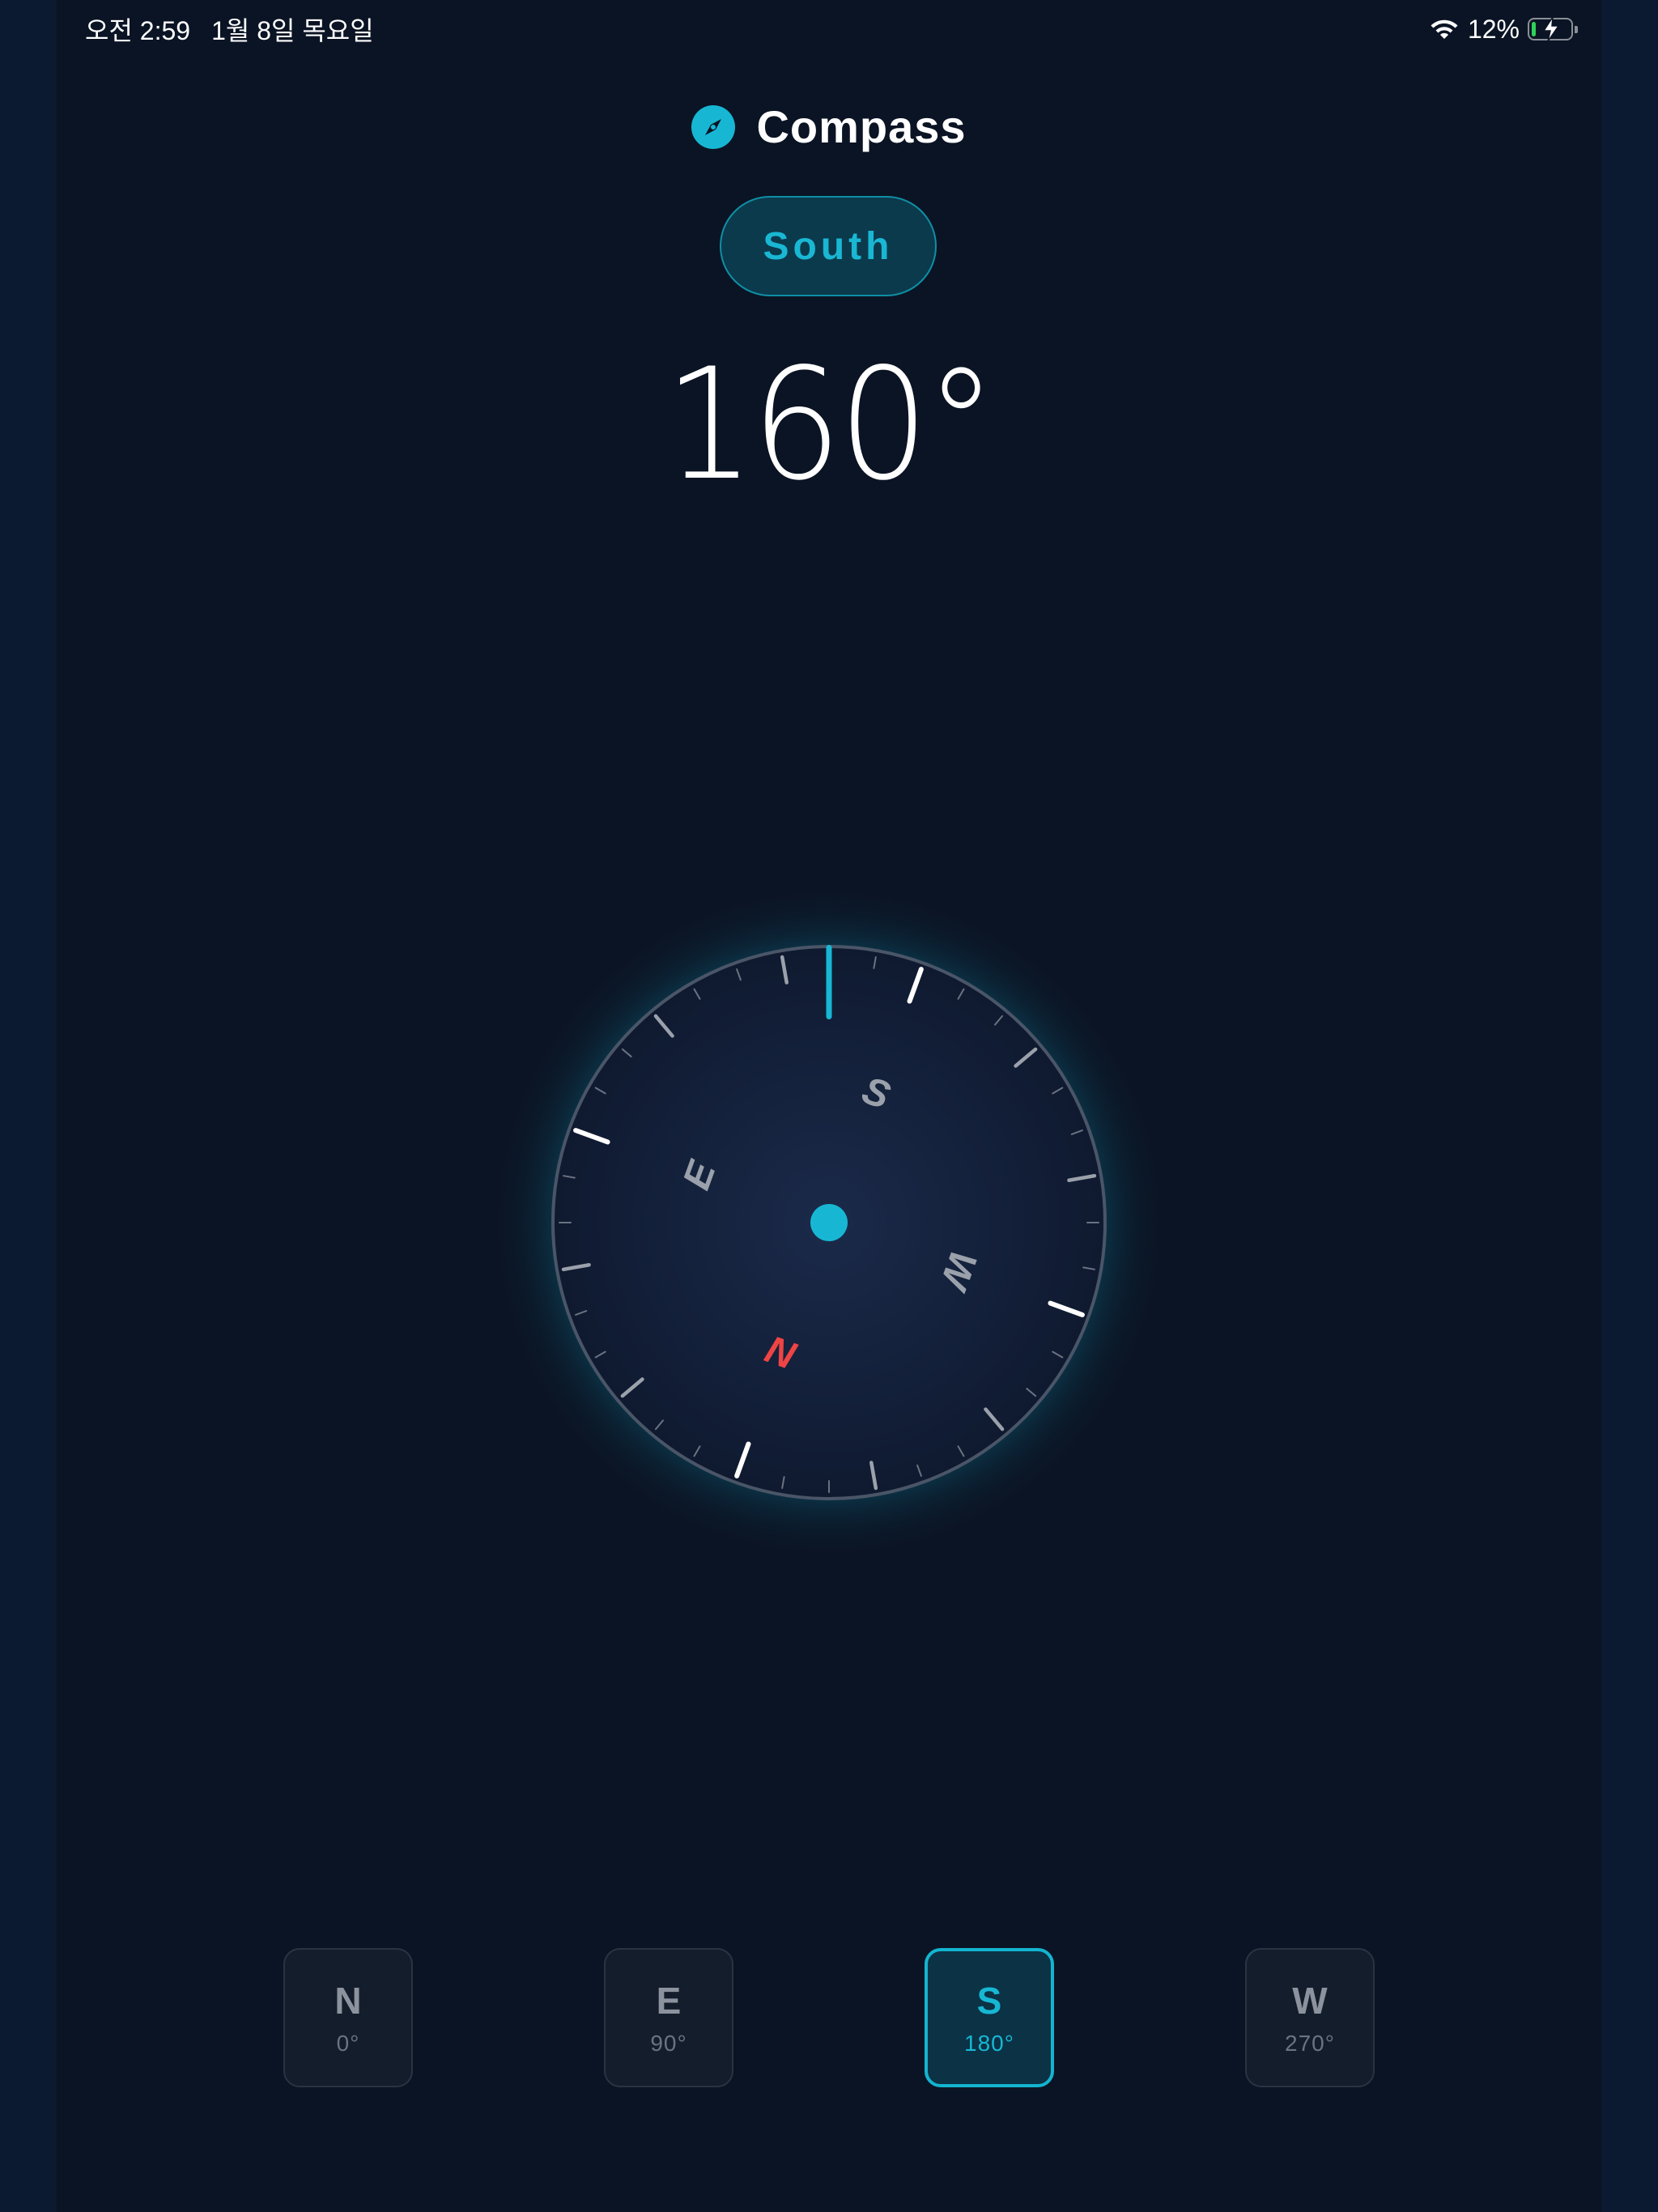 This screenshot has height=2212, width=1658. What do you see at coordinates (713, 126) in the screenshot?
I see `compass-icon` at bounding box center [713, 126].